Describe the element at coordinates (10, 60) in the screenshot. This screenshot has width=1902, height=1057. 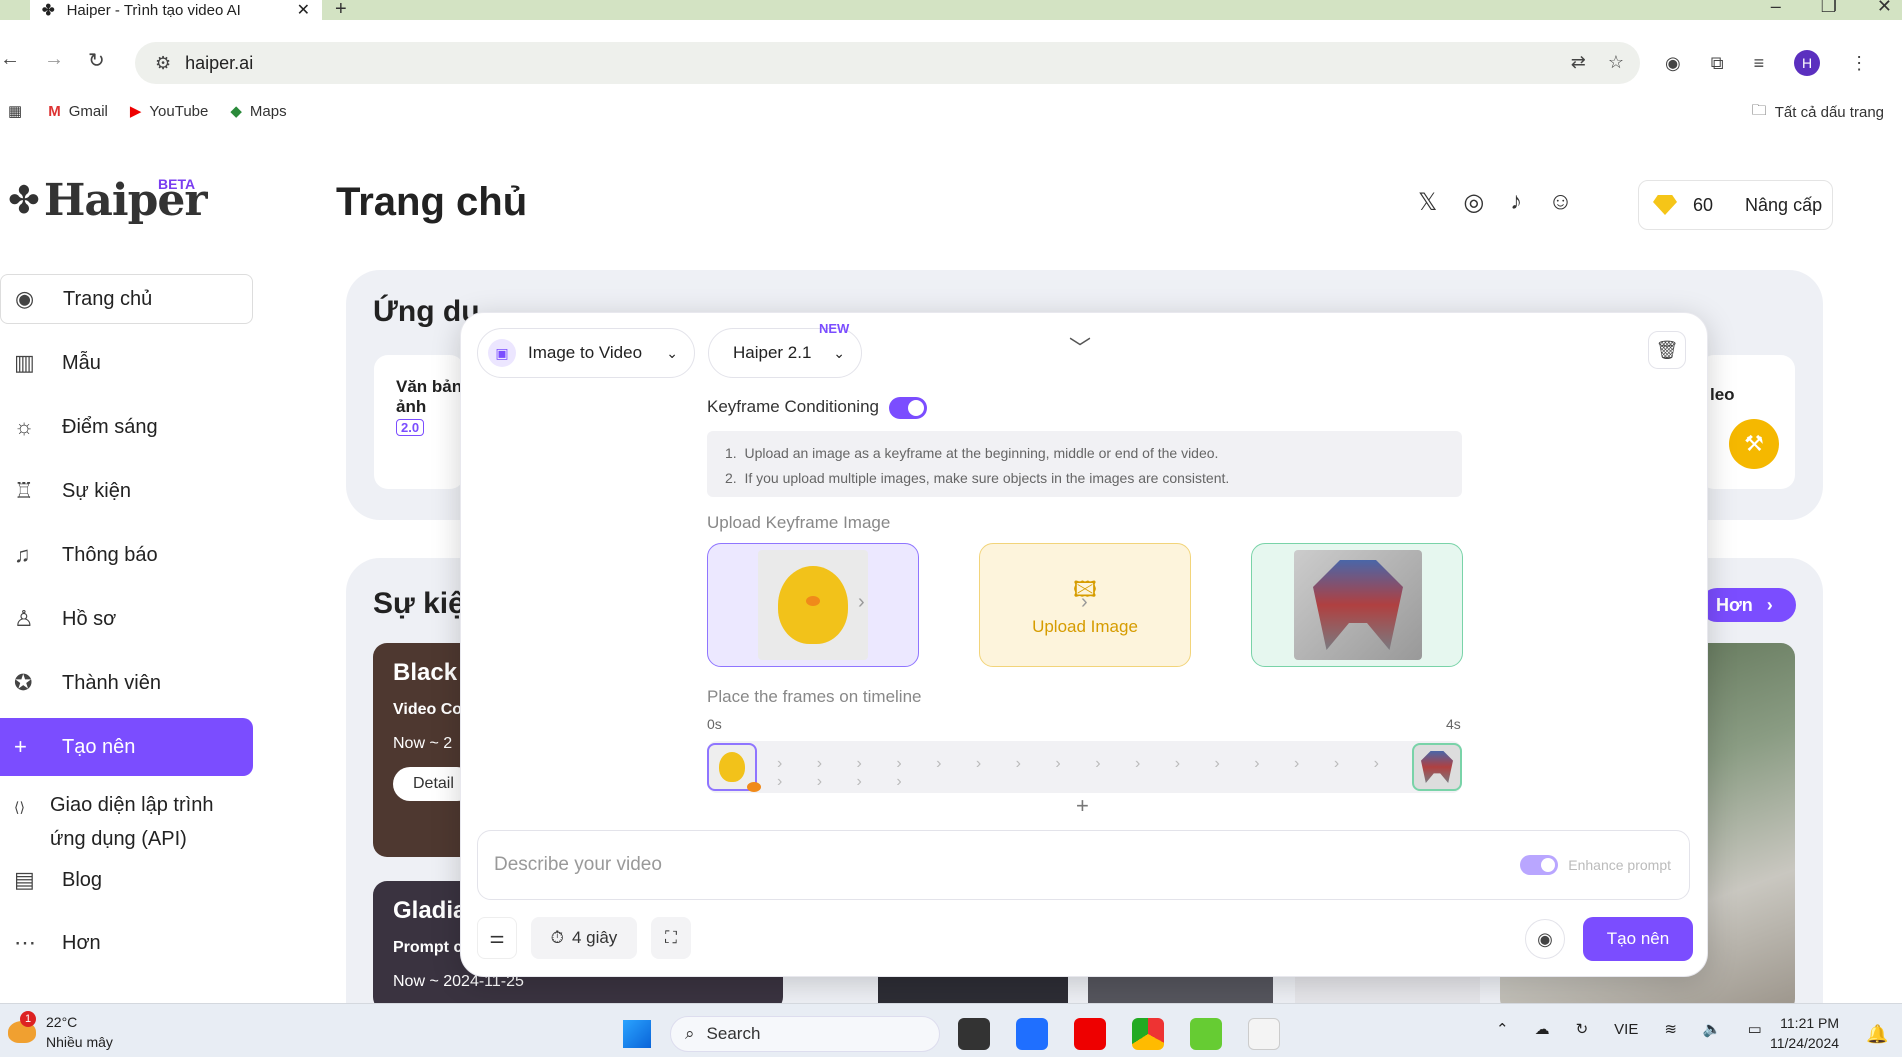
I see `back-icon: ←` at that location.